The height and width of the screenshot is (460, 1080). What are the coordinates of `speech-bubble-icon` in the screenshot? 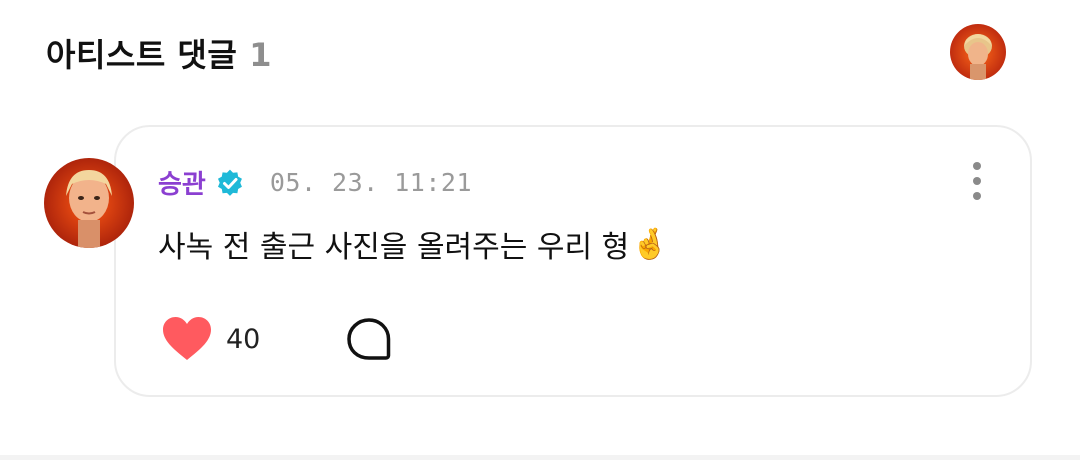 It's located at (369, 339).